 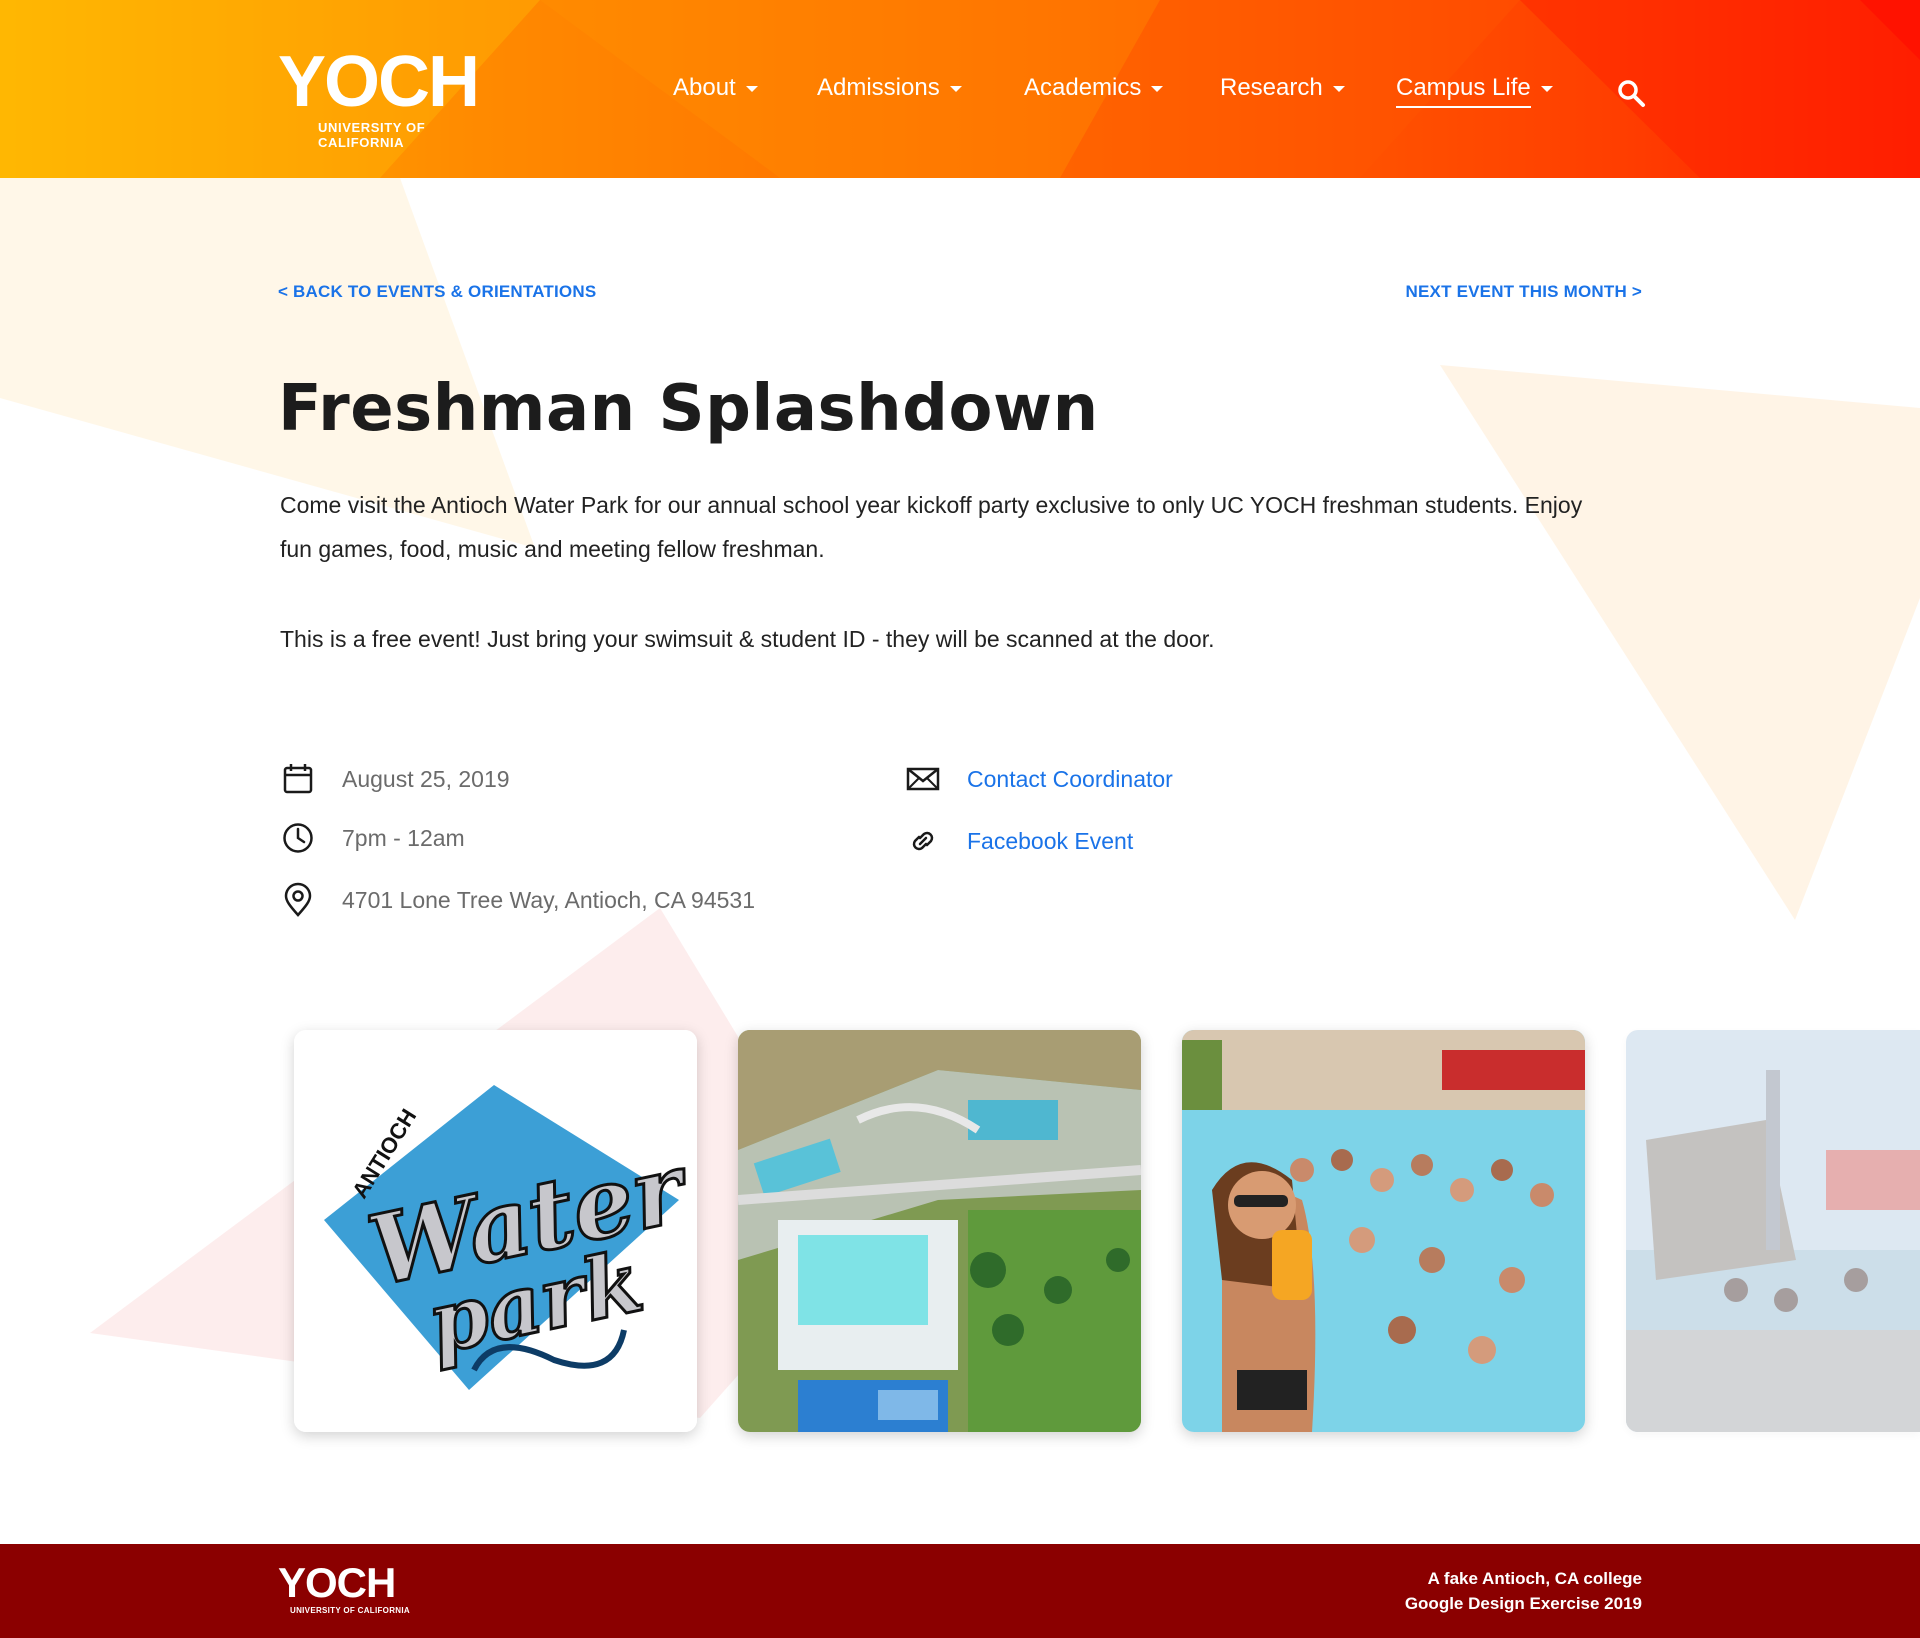 I want to click on waterslide-photo, so click(x=1773, y=1231).